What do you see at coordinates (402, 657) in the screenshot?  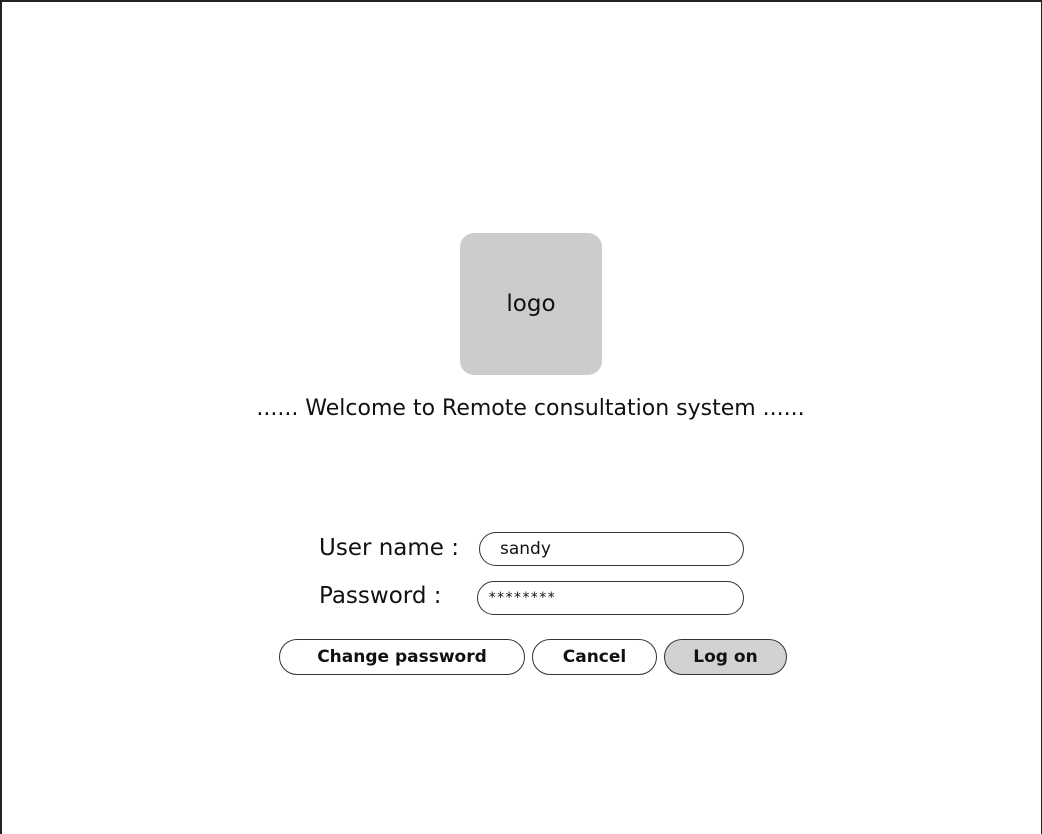 I see `change-password-button: Change password` at bounding box center [402, 657].